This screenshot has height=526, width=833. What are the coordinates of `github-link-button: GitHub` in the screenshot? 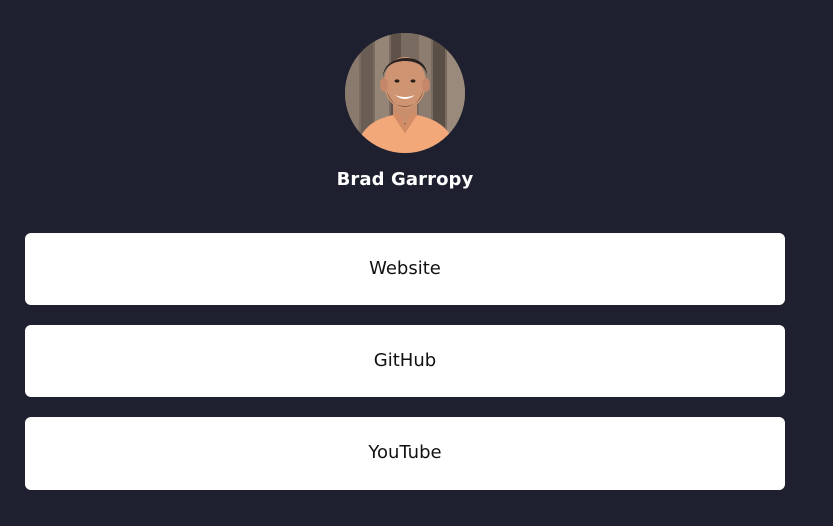 It's located at (405, 361).